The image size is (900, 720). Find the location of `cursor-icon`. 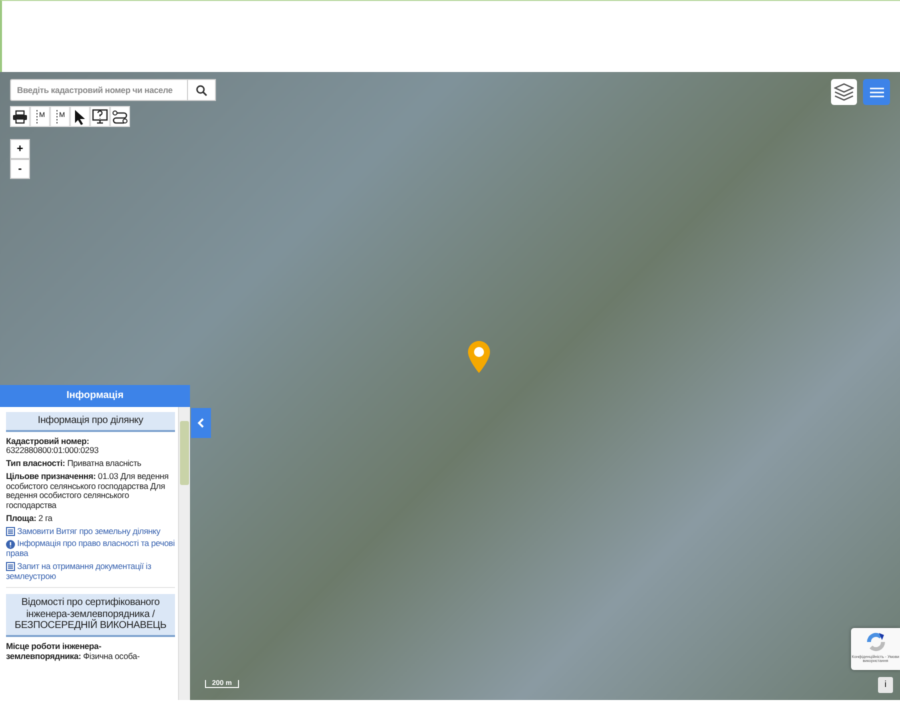

cursor-icon is located at coordinates (80, 116).